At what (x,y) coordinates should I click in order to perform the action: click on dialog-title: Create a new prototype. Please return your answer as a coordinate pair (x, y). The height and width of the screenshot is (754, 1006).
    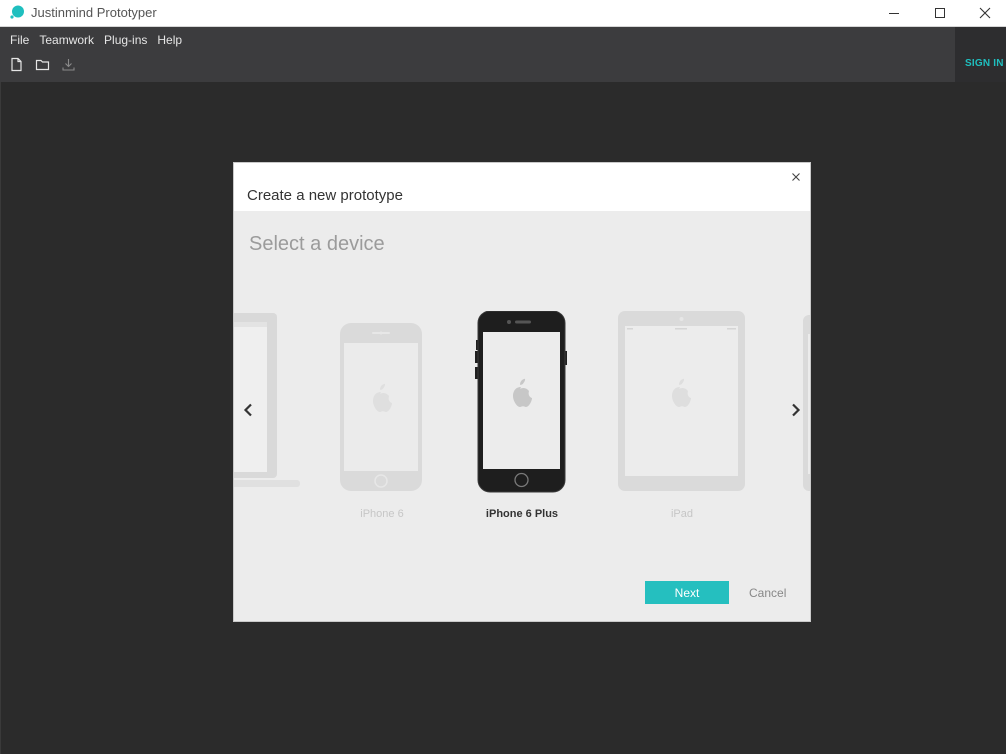
    Looking at the image, I should click on (325, 195).